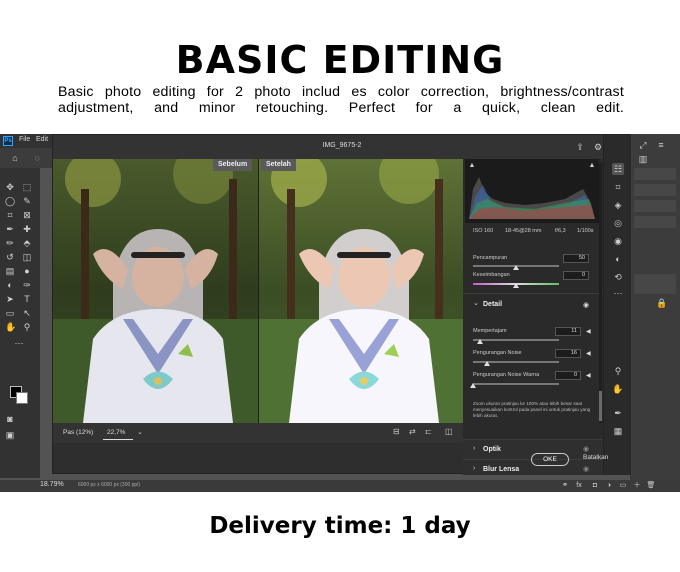 This screenshot has height=572, width=680. What do you see at coordinates (600, 293) in the screenshot?
I see `panel-scrollbar` at bounding box center [600, 293].